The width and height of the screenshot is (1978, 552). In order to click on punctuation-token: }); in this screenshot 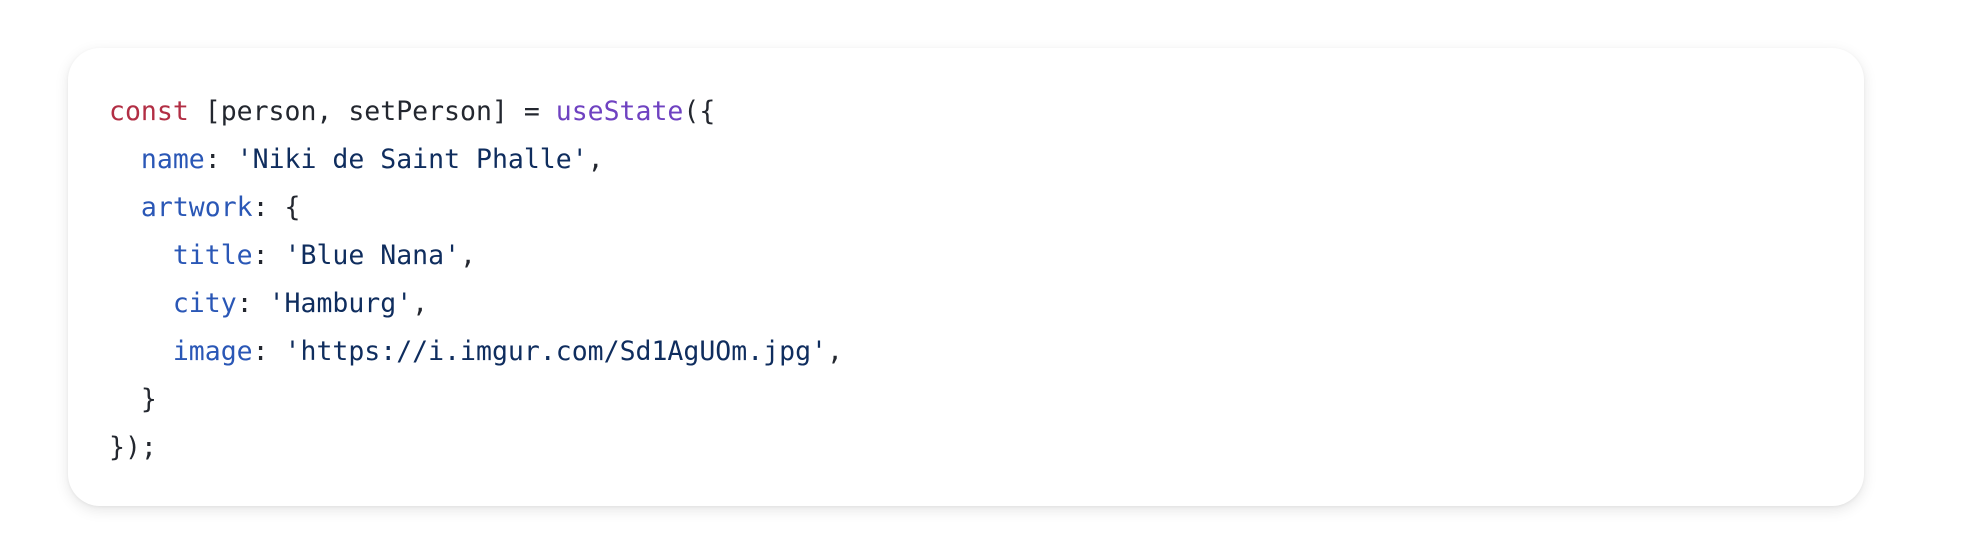, I will do `click(133, 447)`.